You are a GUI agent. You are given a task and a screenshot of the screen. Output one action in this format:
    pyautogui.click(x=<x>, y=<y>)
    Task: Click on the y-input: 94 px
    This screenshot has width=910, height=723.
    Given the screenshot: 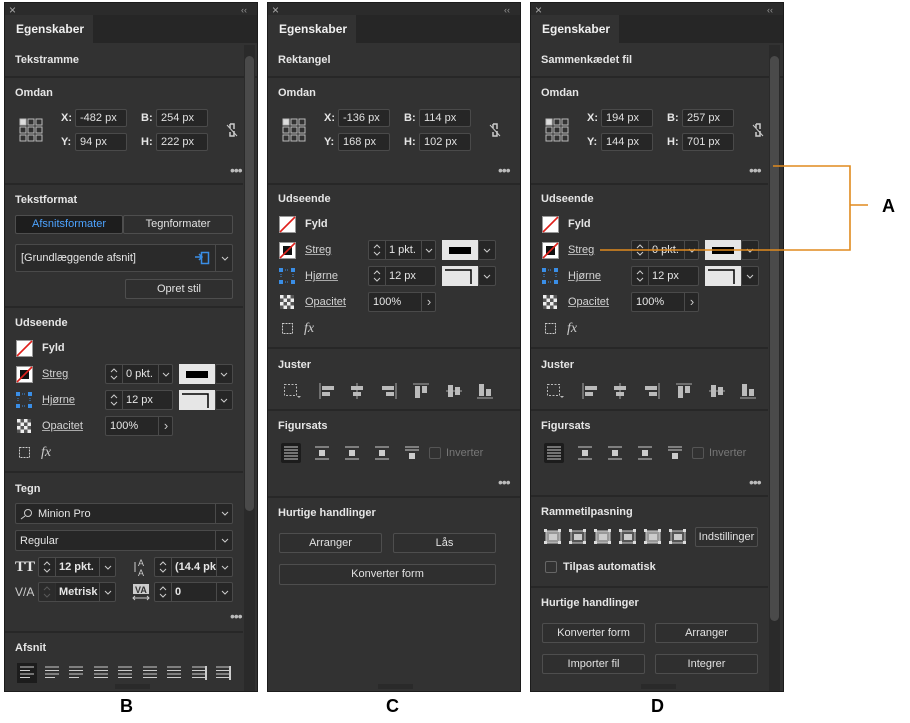 What is the action you would take?
    pyautogui.click(x=101, y=142)
    